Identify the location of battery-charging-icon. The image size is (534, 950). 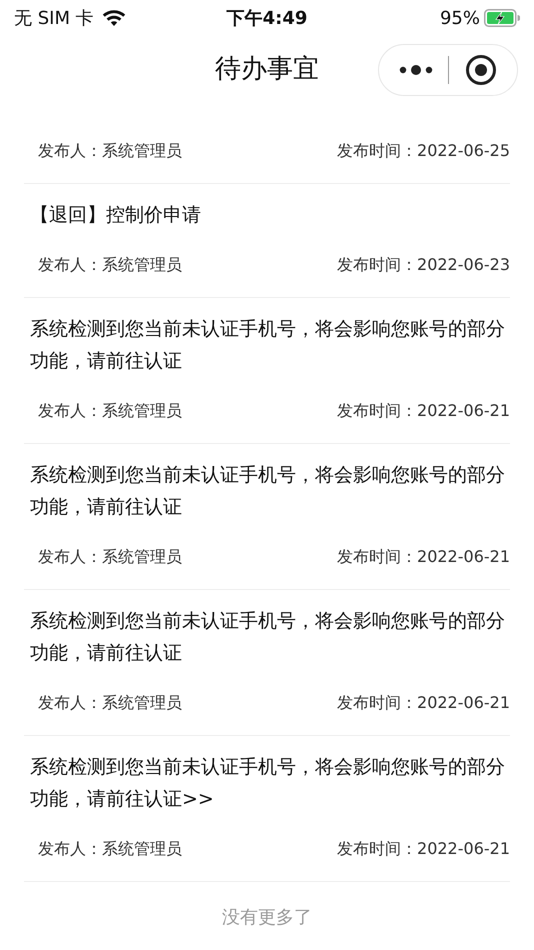
(502, 18).